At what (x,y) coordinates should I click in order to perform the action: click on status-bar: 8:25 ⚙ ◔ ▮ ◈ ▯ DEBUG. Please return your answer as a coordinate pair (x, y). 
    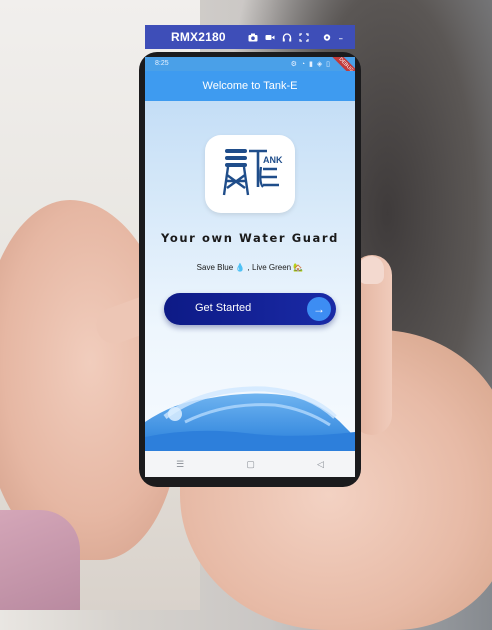
    Looking at the image, I should click on (250, 71).